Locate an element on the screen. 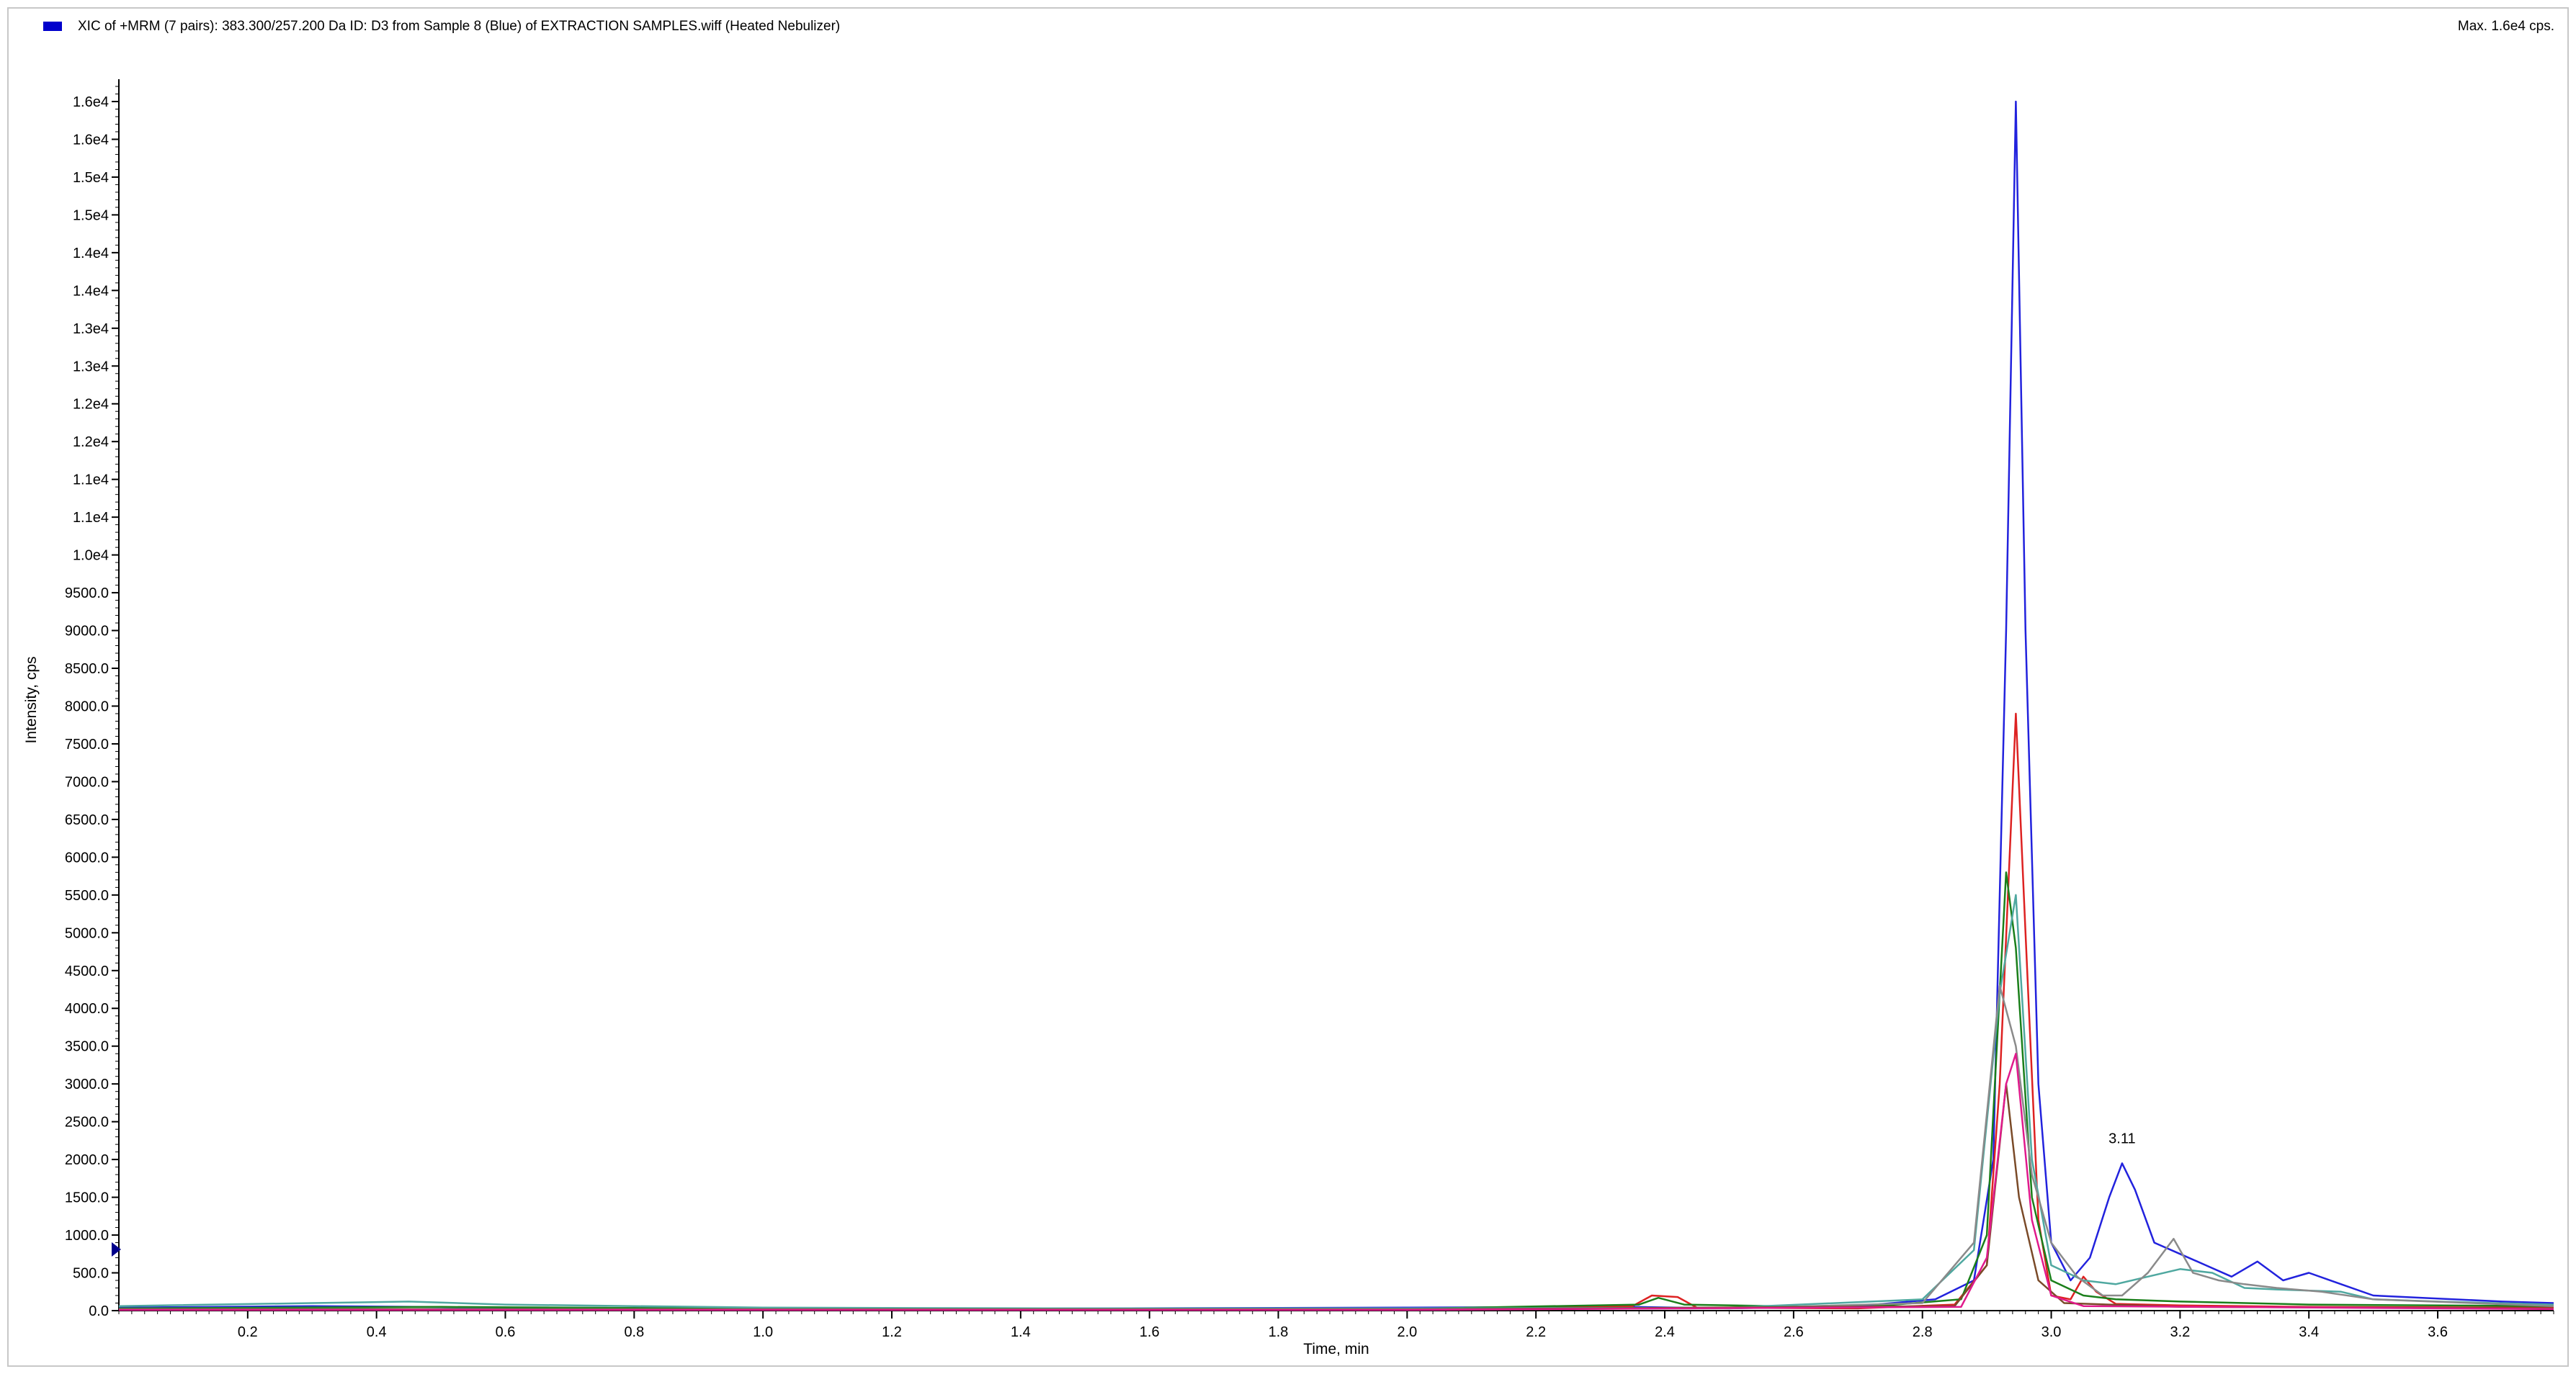  x-tick-label: 2.2 is located at coordinates (1536, 1332).